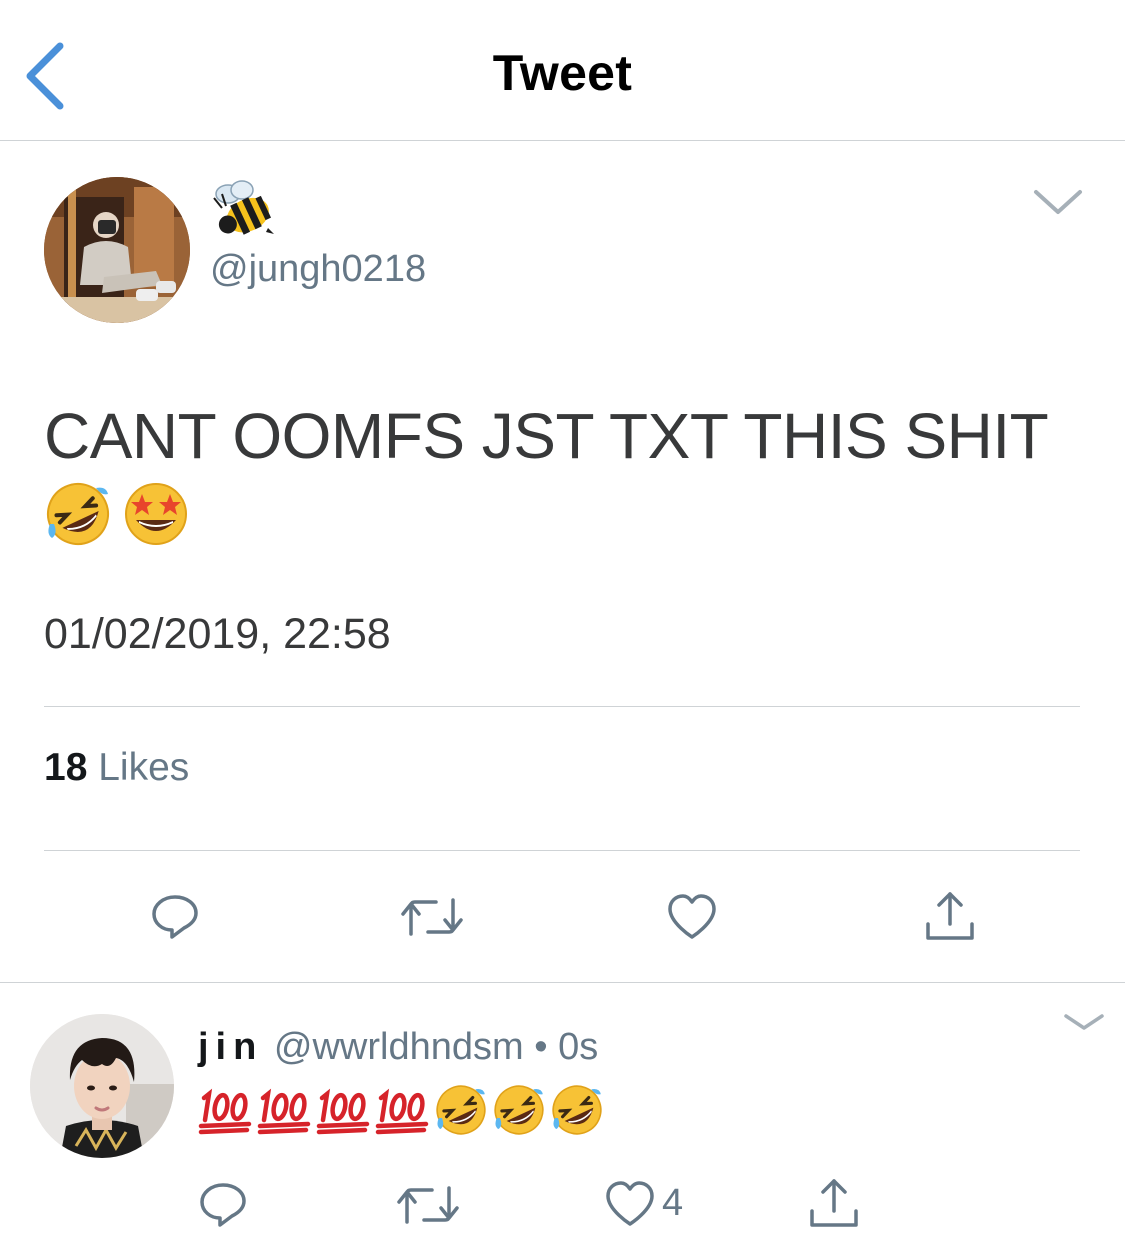  What do you see at coordinates (144, 767) in the screenshot?
I see `likes-label: Likes` at bounding box center [144, 767].